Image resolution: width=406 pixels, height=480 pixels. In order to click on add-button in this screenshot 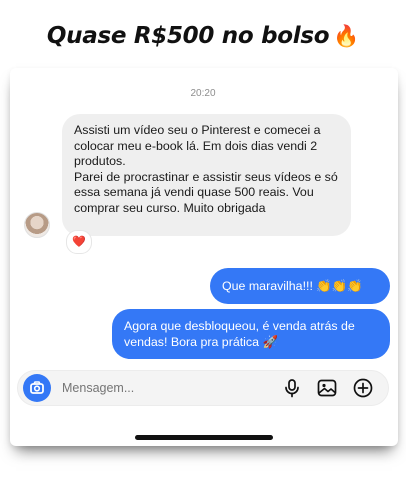, I will do `click(363, 388)`.